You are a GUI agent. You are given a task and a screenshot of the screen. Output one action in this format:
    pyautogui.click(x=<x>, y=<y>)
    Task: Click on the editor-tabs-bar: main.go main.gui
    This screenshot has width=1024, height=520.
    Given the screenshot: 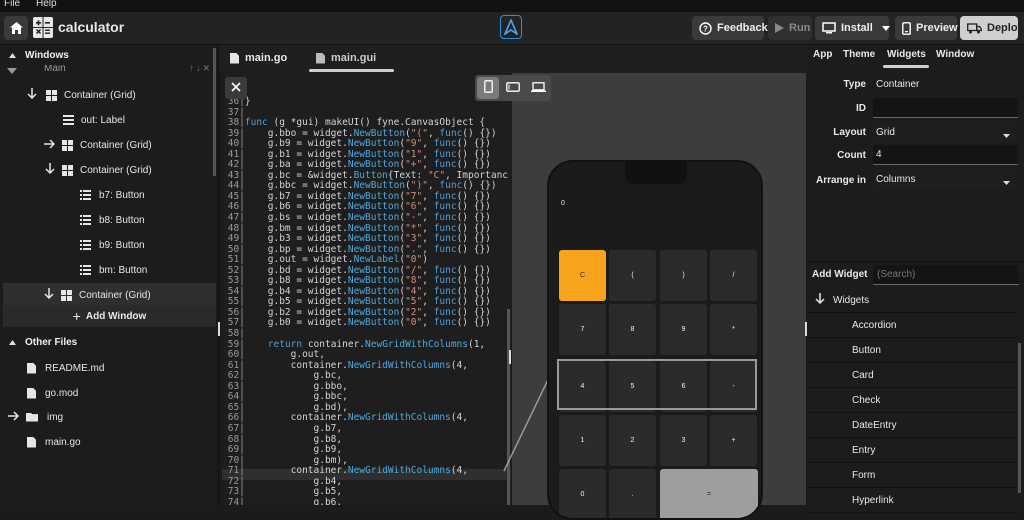 What is the action you would take?
    pyautogui.click(x=513, y=59)
    